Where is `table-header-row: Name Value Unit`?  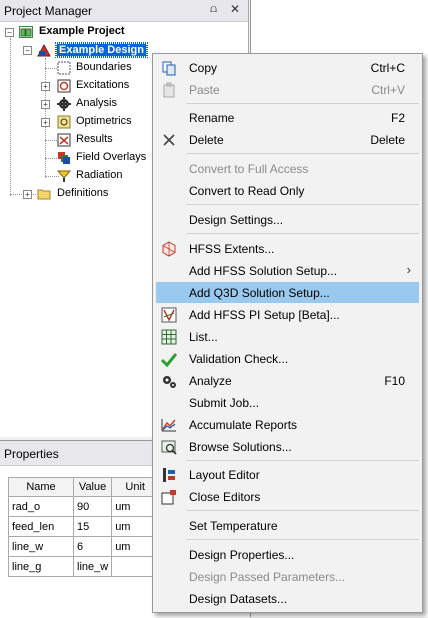 table-header-row: Name Value Unit is located at coordinates (87, 487).